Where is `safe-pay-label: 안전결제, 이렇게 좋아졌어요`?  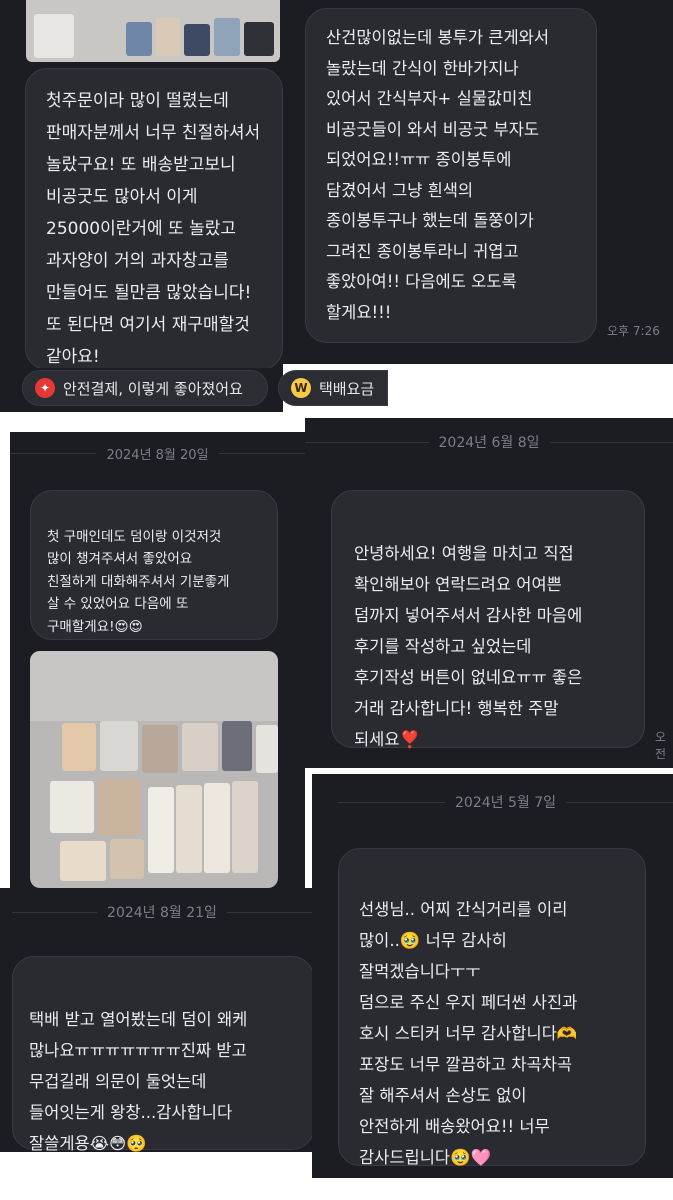
safe-pay-label: 안전결제, 이렇게 좋아졌어요 is located at coordinates (153, 388).